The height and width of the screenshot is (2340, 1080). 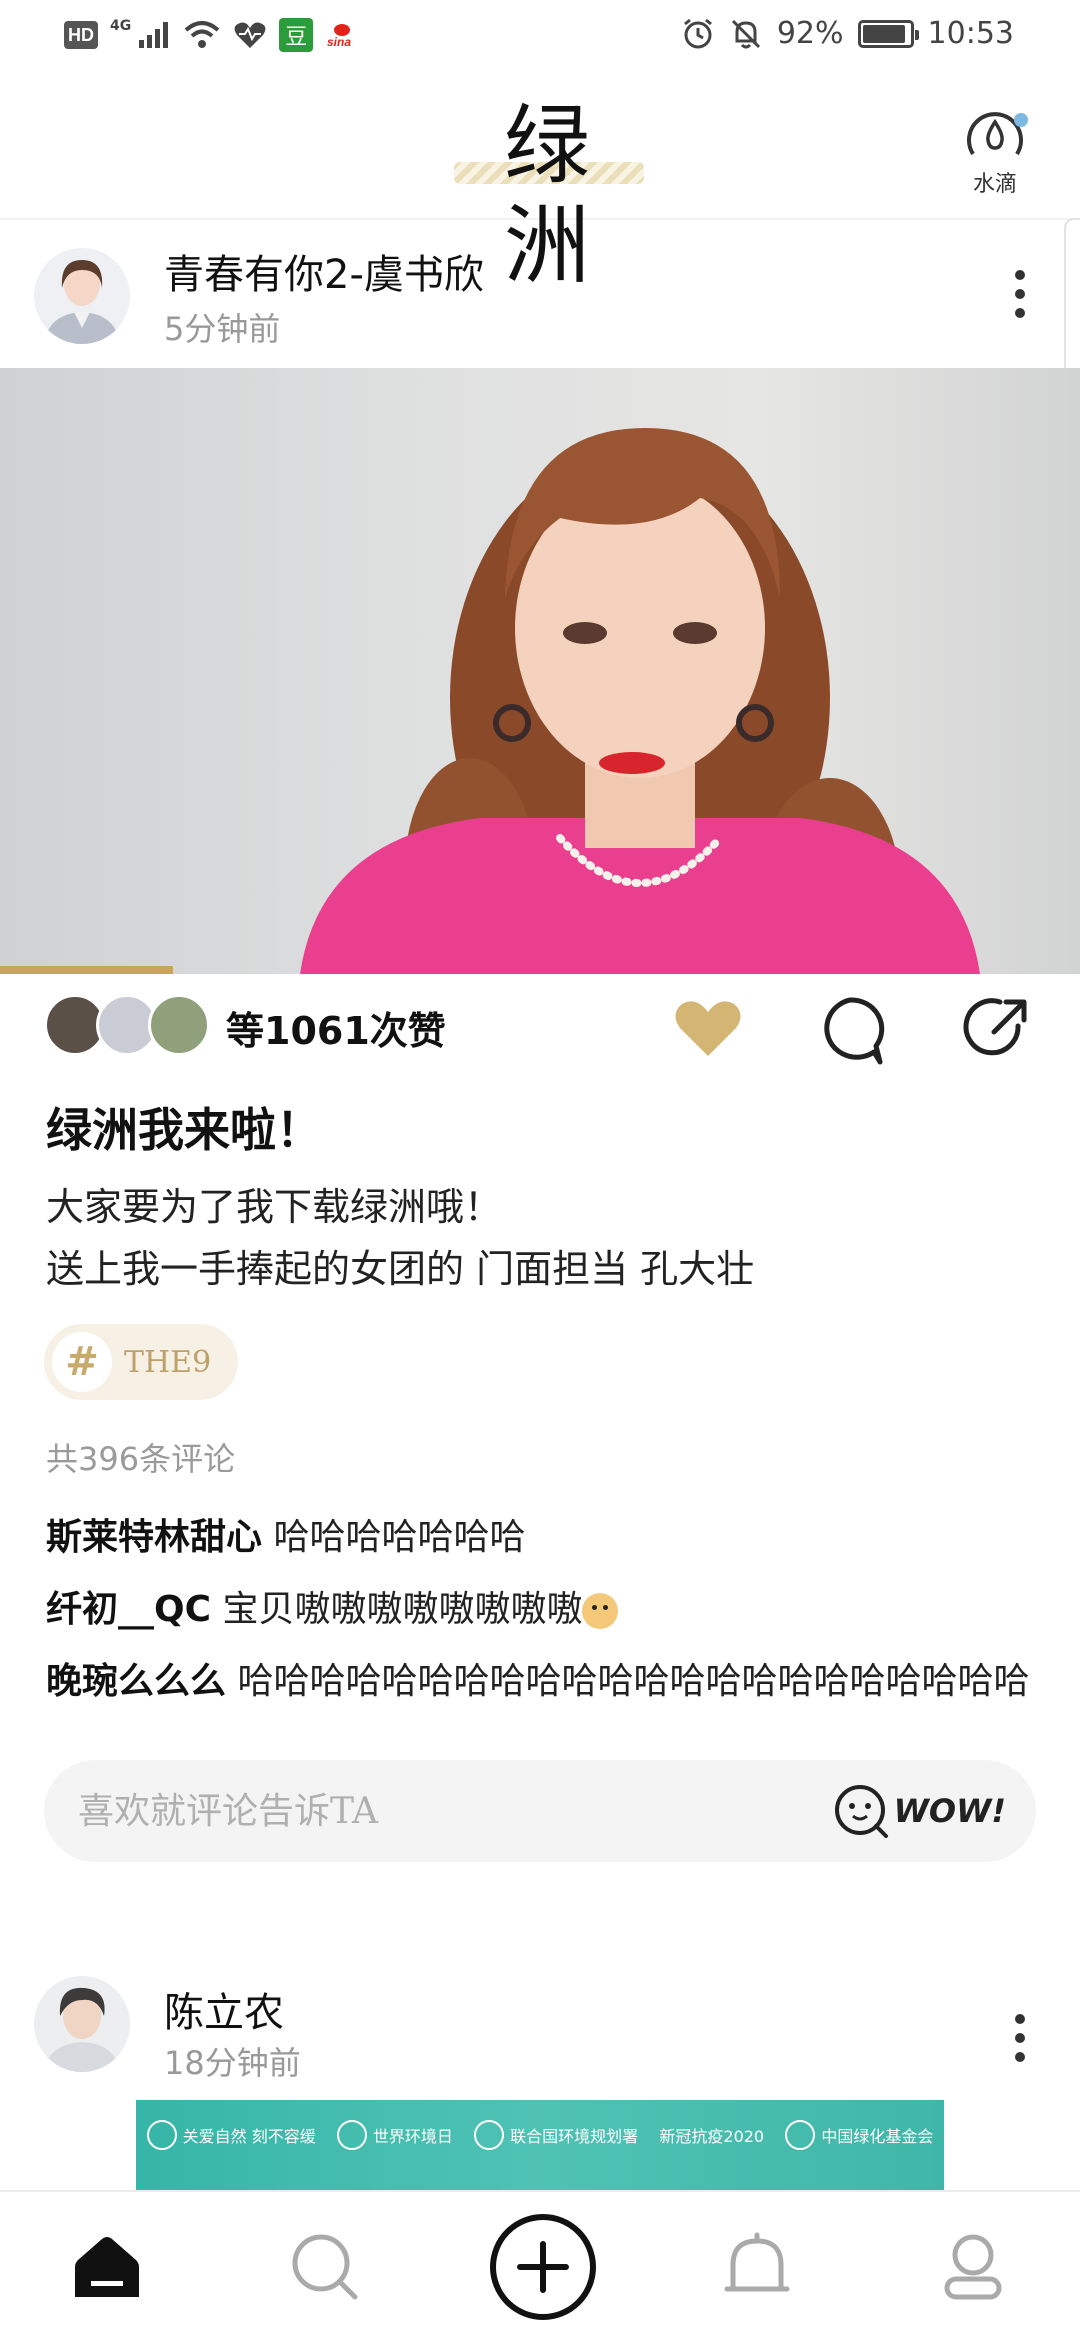 I want to click on post-title: 绿洲我来啦！, so click(x=184, y=1130).